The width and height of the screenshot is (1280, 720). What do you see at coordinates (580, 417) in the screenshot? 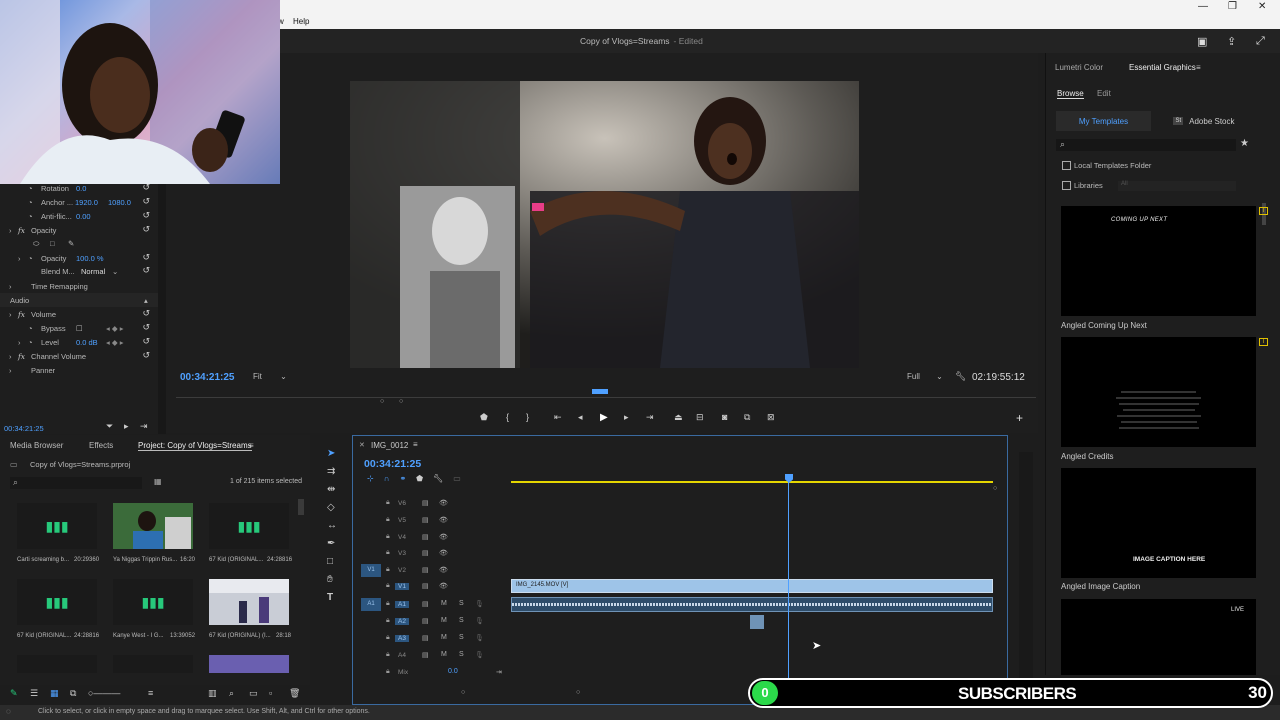
I see `step-back-icon: ◂` at bounding box center [580, 417].